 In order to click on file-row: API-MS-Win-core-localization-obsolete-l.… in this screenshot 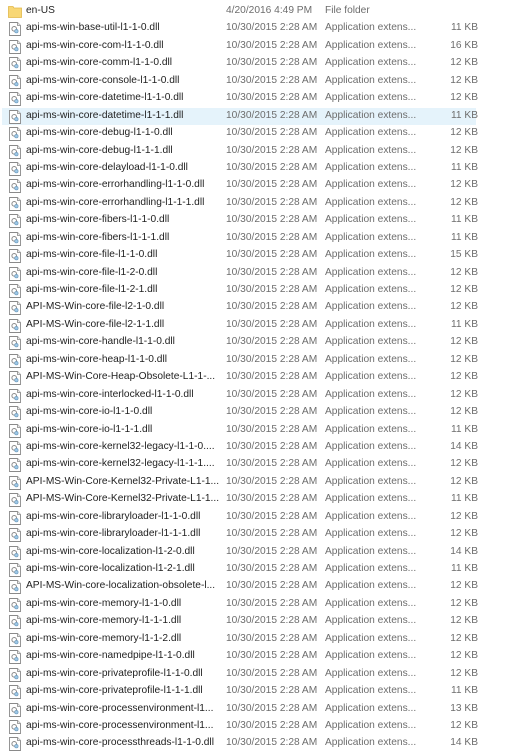, I will do `click(262, 586)`.